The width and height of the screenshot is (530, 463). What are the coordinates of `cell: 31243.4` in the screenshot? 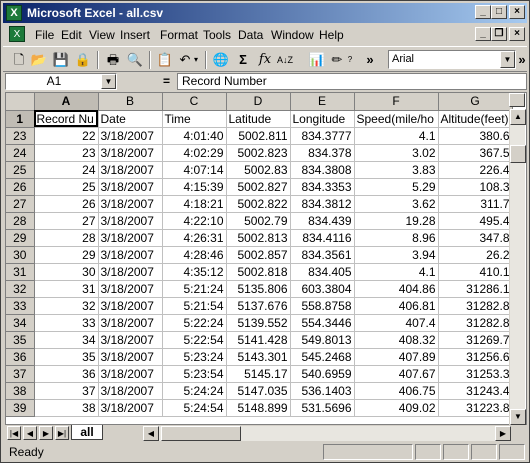 It's located at (475, 391).